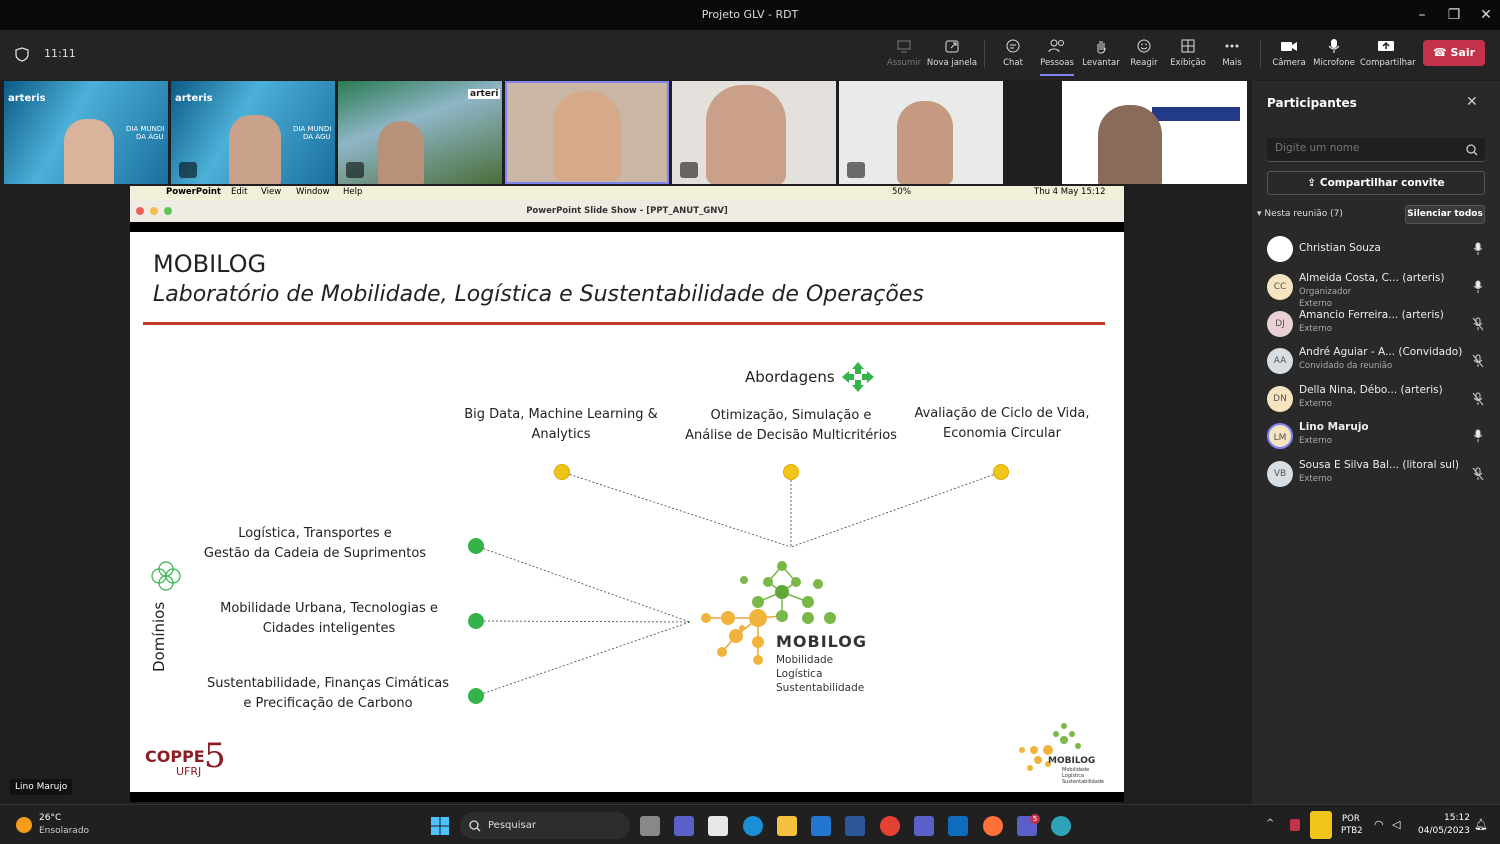 The height and width of the screenshot is (844, 1500). I want to click on teams-icon, so click(924, 826).